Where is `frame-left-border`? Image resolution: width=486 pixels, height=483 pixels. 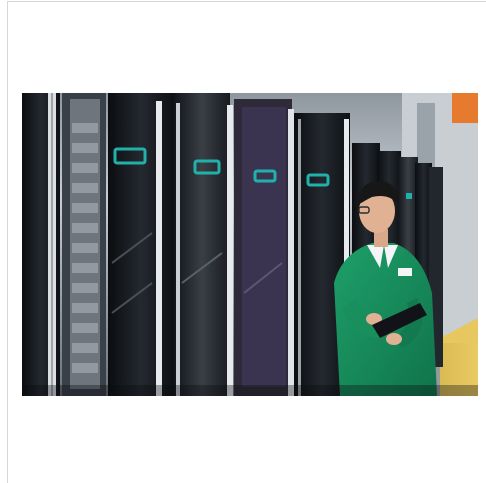
frame-left-border is located at coordinates (7, 242).